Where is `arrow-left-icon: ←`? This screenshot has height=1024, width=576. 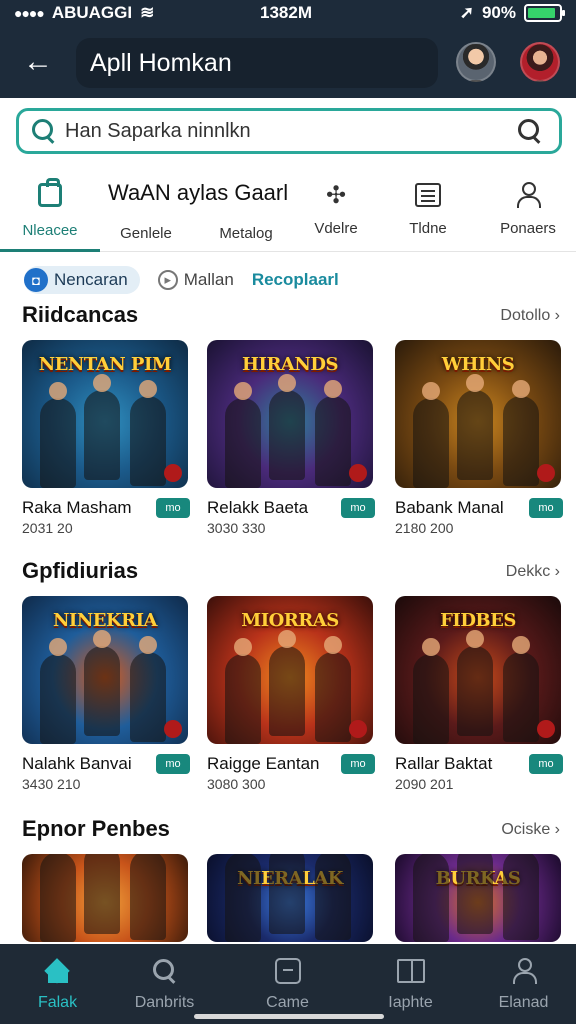
arrow-left-icon: ← is located at coordinates (38, 61).